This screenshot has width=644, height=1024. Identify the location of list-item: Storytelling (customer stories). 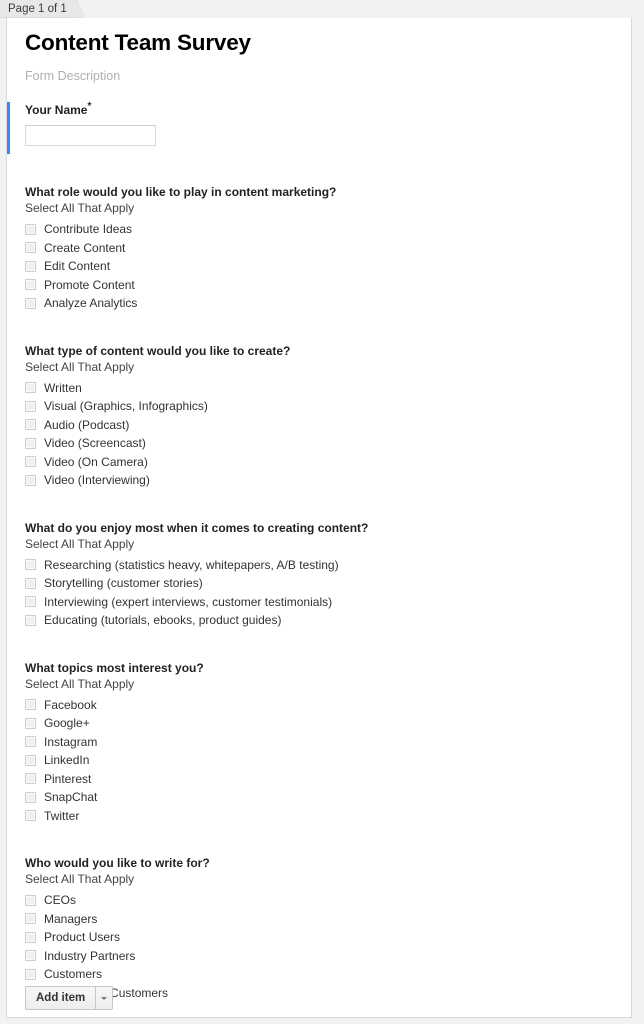
(328, 583).